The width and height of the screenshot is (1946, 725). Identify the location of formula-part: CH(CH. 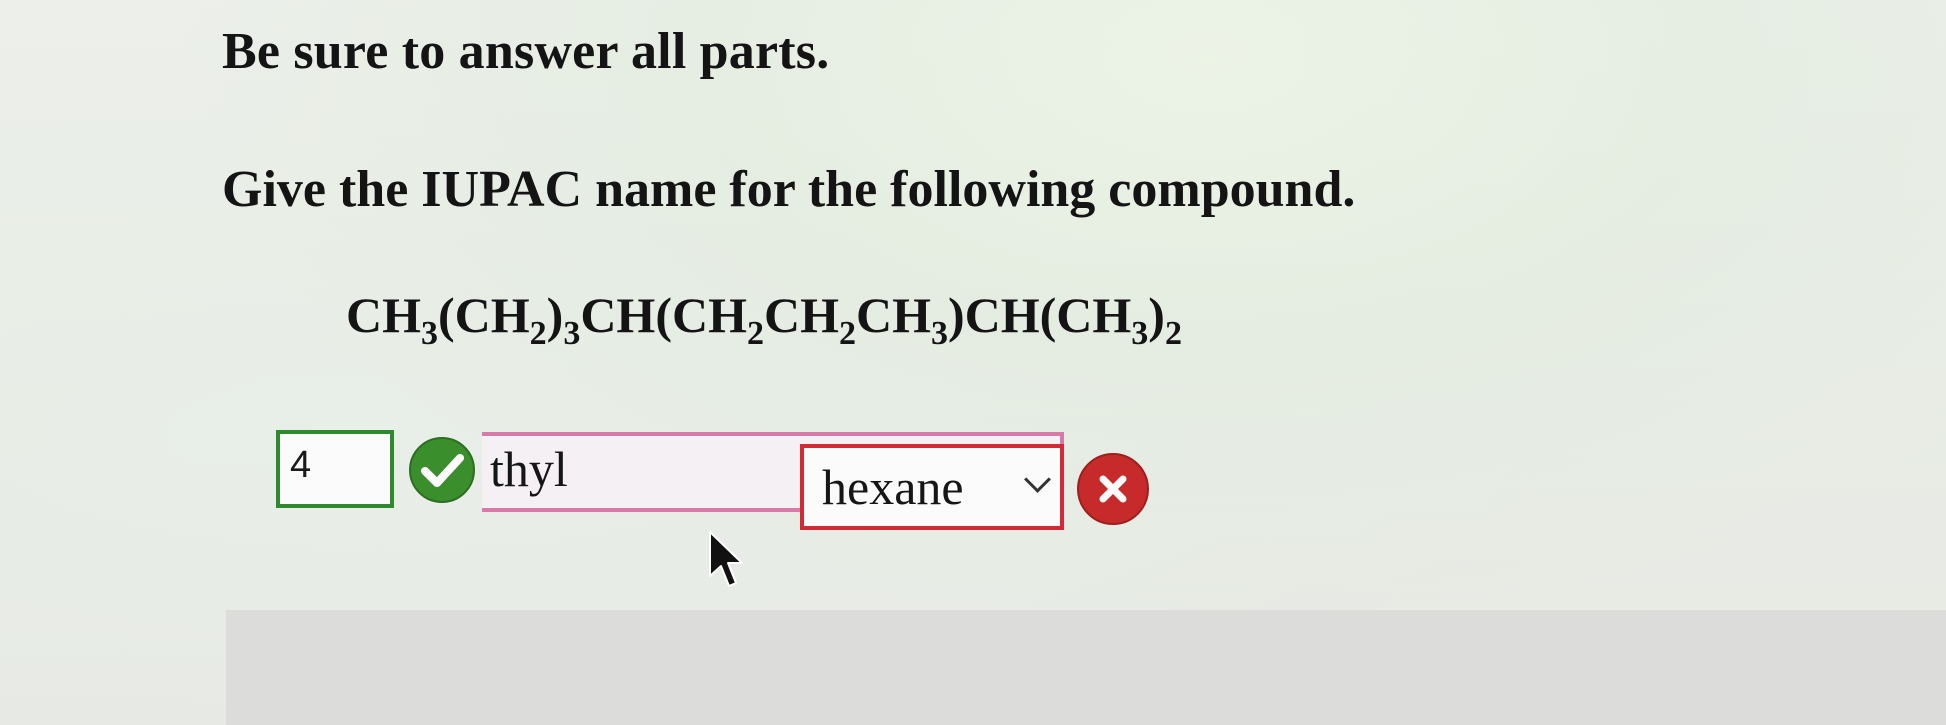
(663, 315).